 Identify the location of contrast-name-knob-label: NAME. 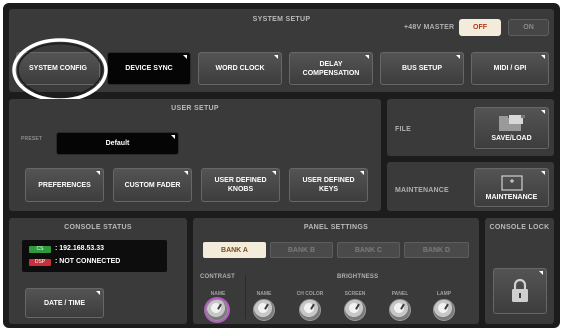
(218, 294).